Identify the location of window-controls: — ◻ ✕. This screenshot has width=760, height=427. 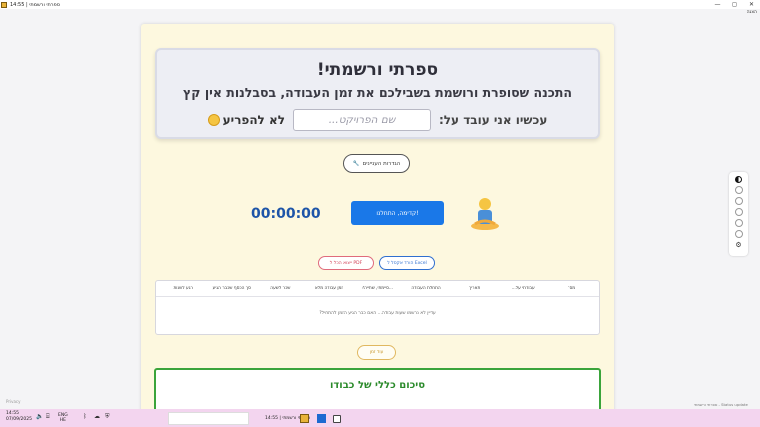
(734, 4).